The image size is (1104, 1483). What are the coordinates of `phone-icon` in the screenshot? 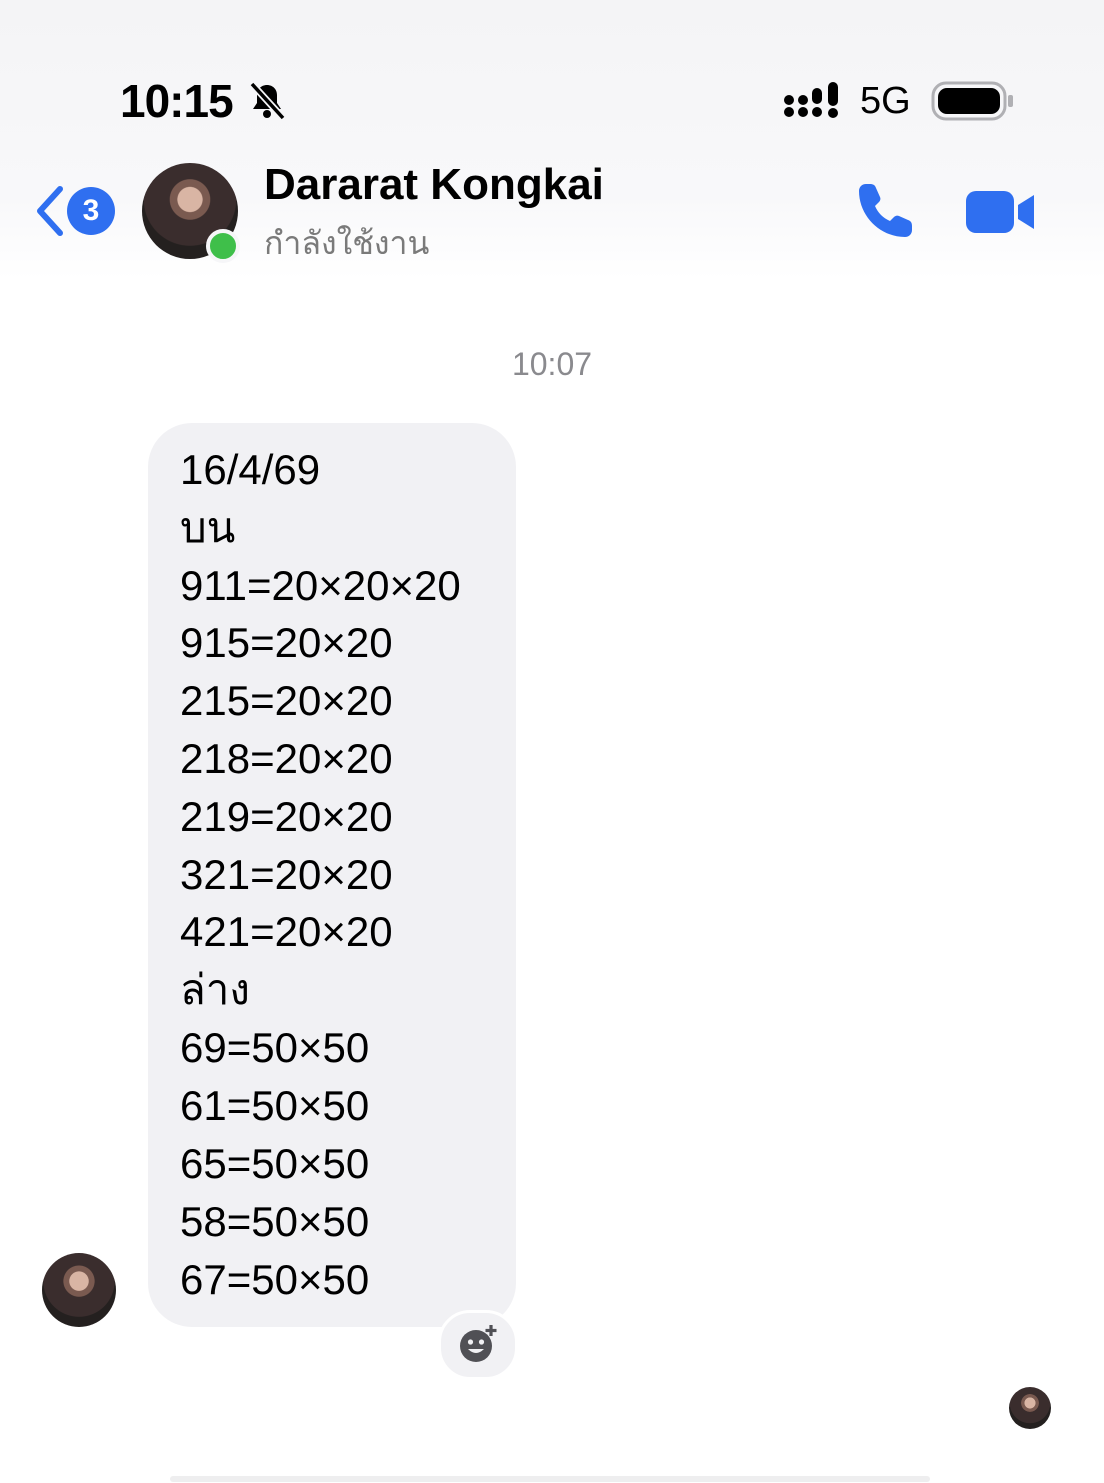 It's located at (886, 210).